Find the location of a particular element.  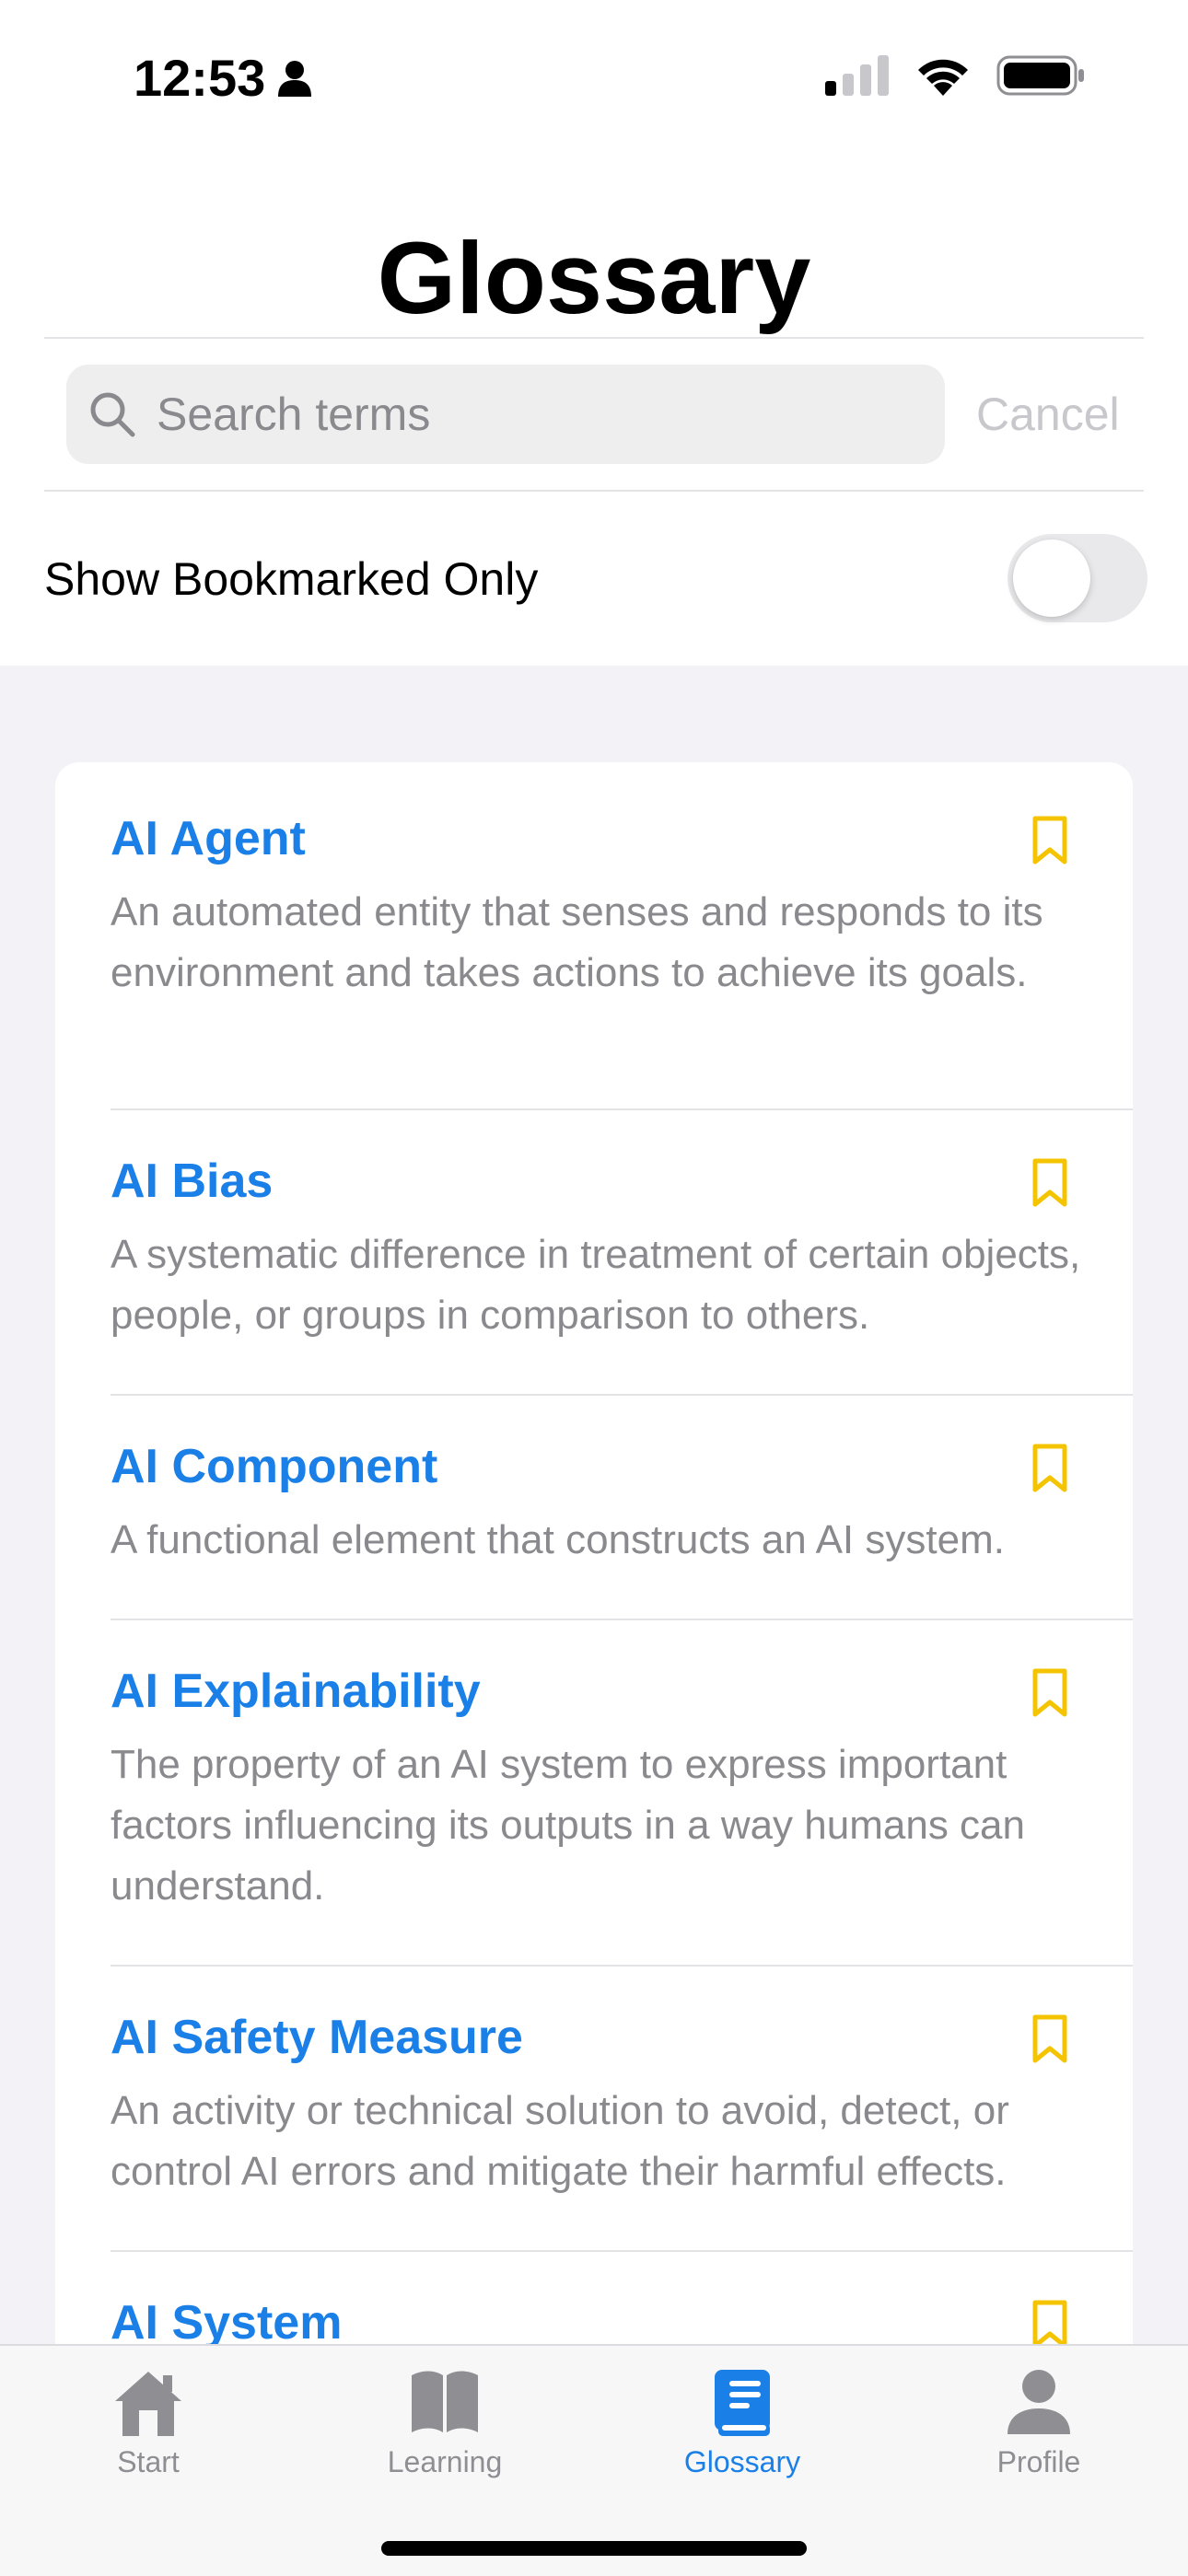

house-icon is located at coordinates (148, 2404).